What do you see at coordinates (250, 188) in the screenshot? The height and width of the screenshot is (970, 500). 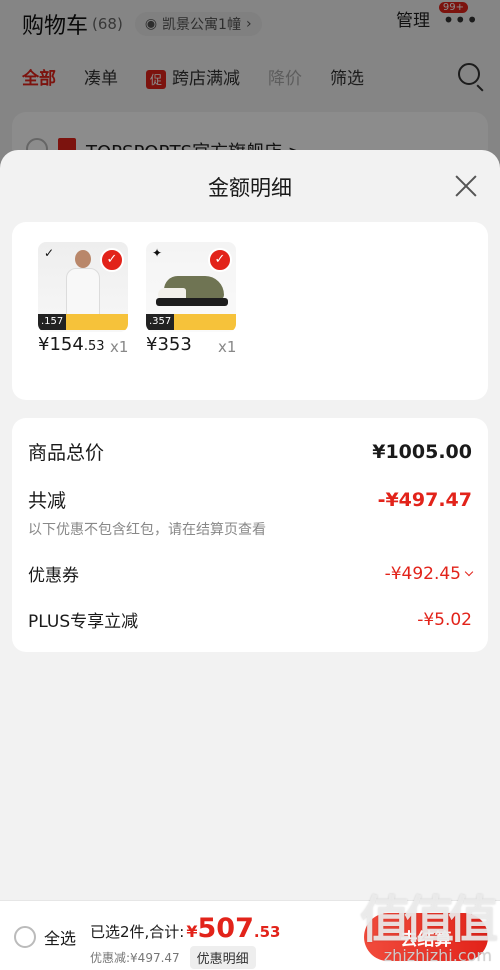 I see `sheet-title: 金额明细` at bounding box center [250, 188].